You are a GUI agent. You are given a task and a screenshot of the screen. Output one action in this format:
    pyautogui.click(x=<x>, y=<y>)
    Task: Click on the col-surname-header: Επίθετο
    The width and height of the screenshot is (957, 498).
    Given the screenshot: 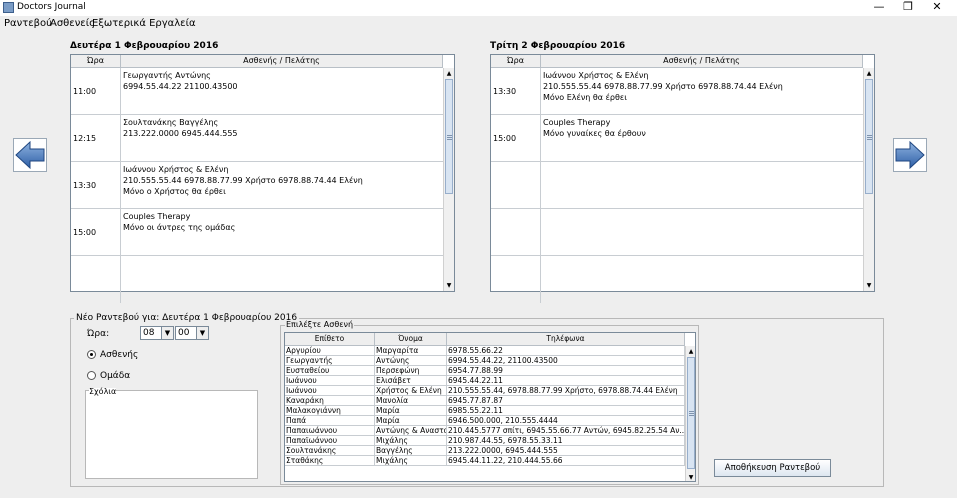 What is the action you would take?
    pyautogui.click(x=330, y=339)
    